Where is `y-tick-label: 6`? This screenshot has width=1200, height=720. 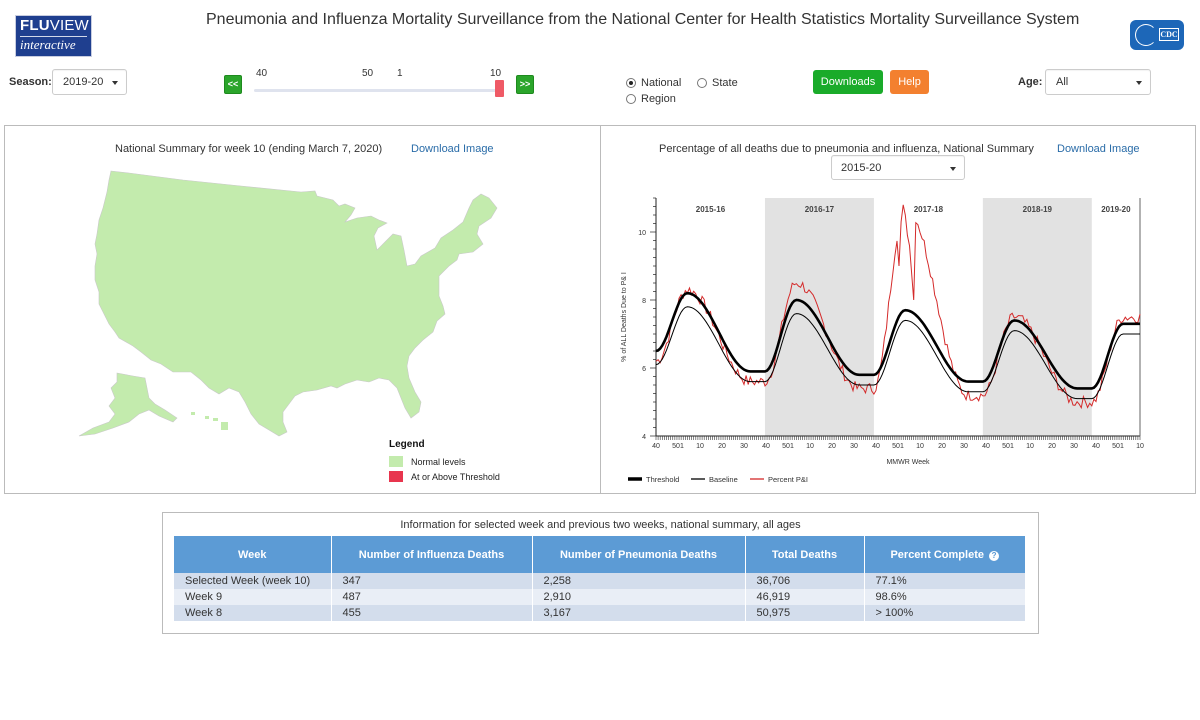
y-tick-label: 6 is located at coordinates (644, 369).